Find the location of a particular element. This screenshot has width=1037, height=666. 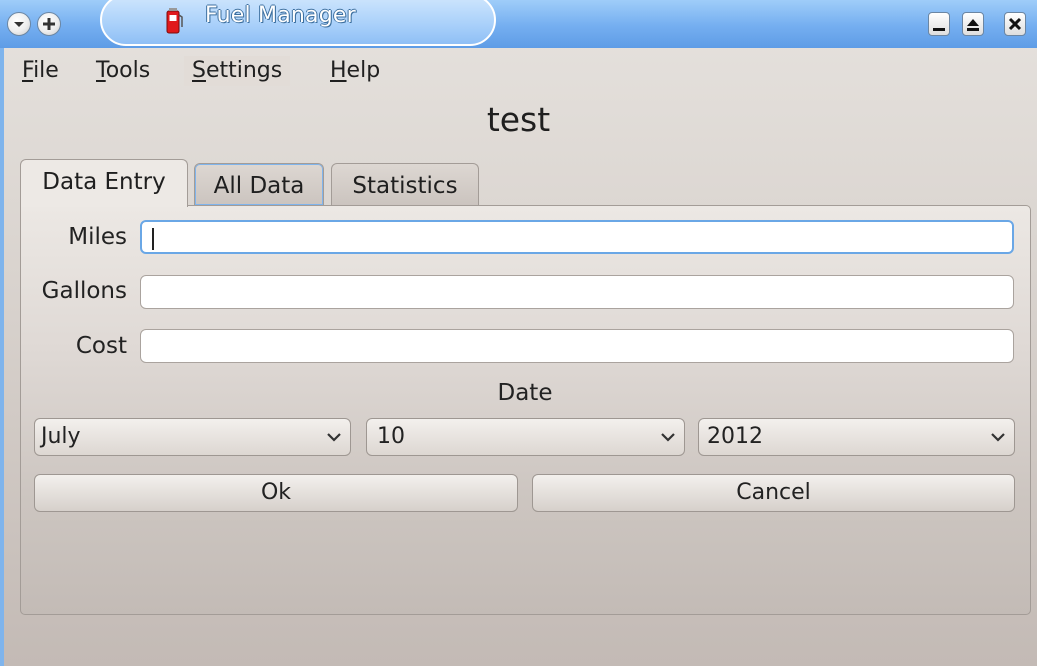

sticky-icon is located at coordinates (49, 24).